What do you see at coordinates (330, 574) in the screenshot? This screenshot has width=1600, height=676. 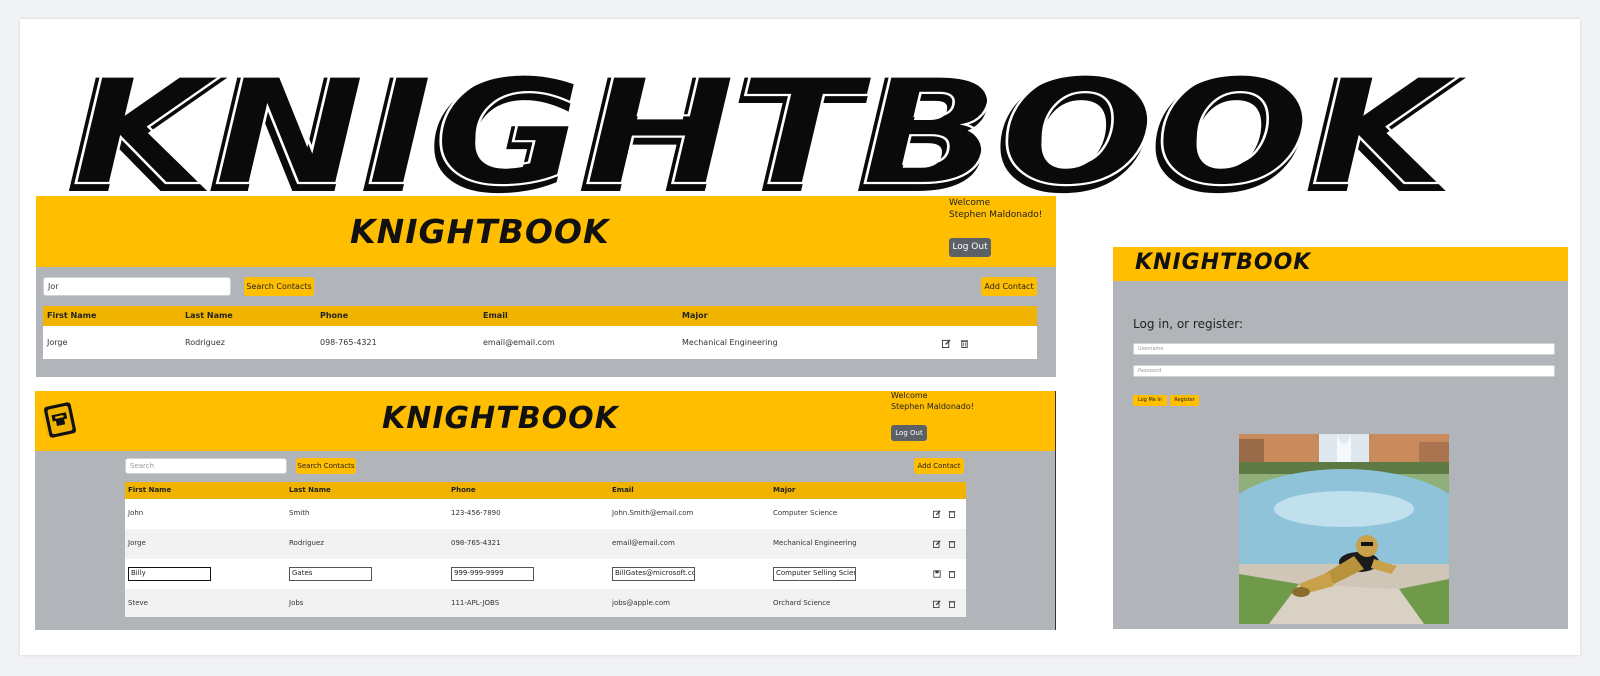 I see `edit-last-name-input: Gates` at bounding box center [330, 574].